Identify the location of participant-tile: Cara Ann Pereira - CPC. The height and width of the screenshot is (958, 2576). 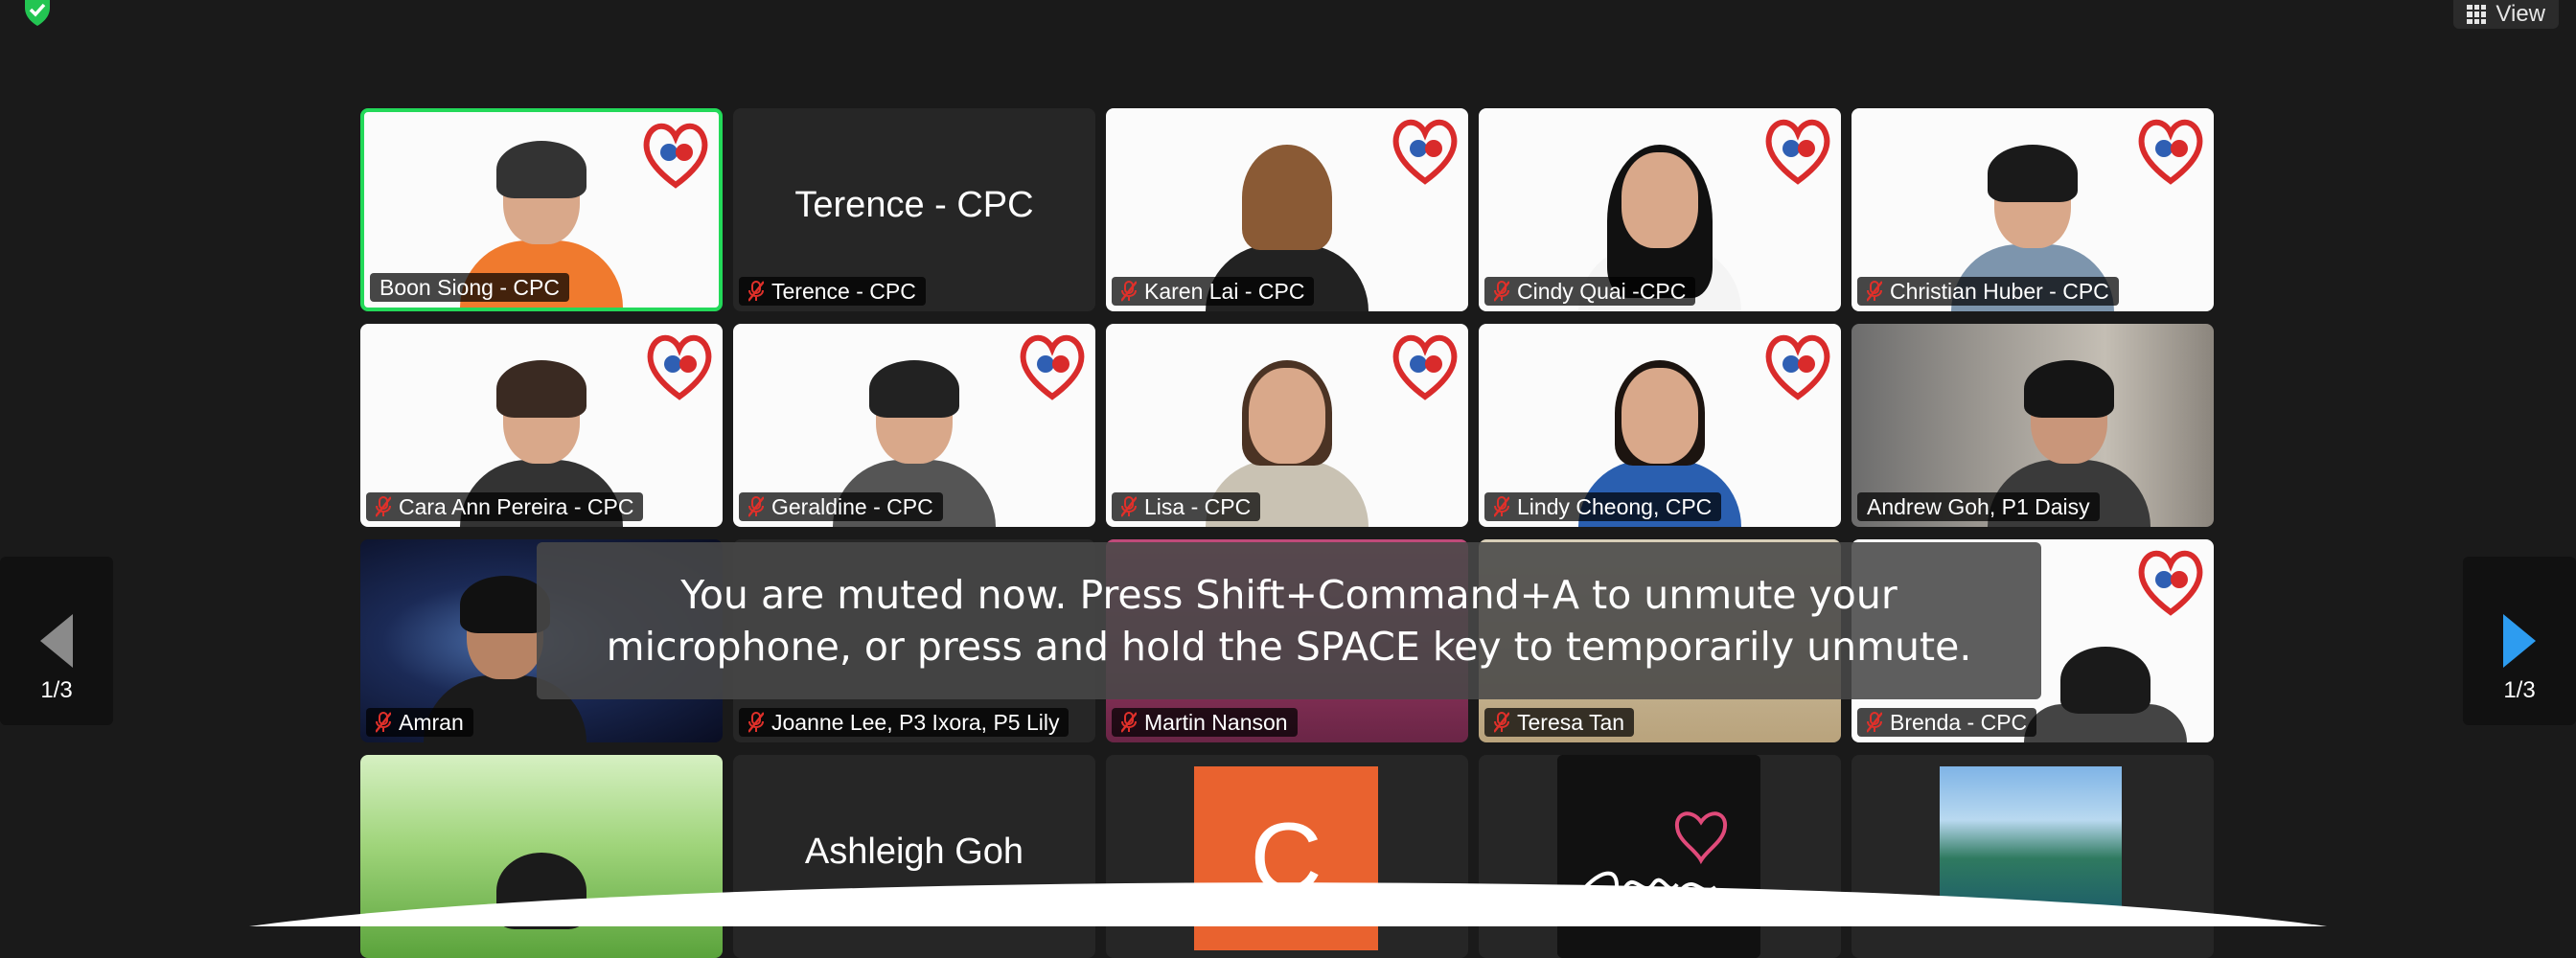
(541, 425).